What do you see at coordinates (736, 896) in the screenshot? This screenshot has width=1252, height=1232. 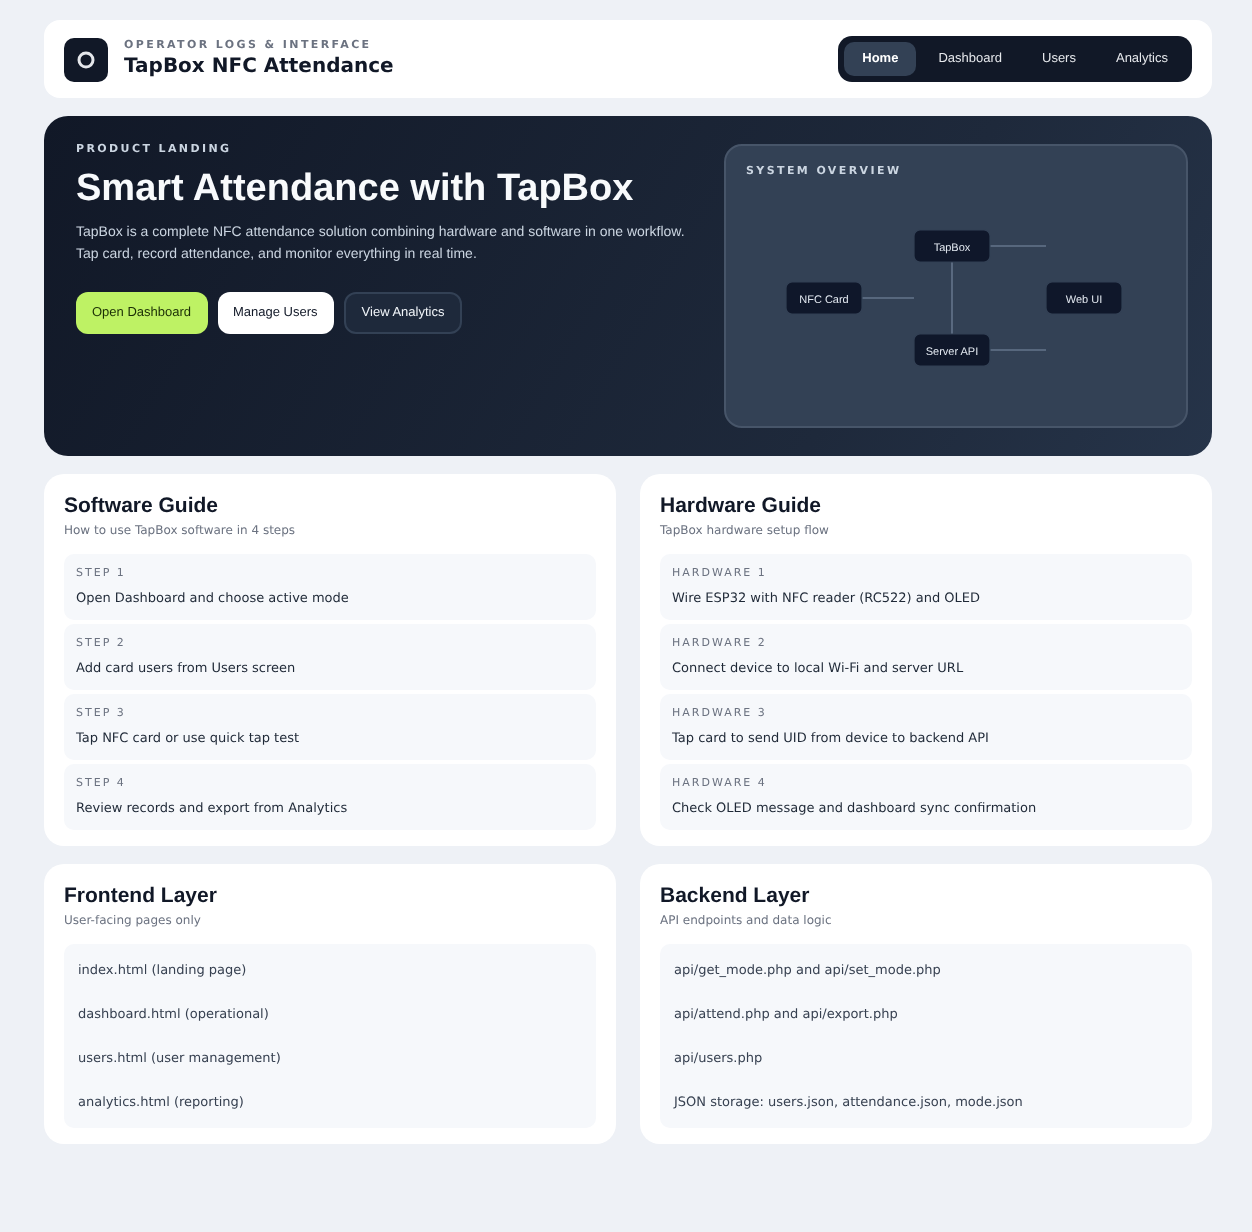 I see `card-title: Backend Layer` at bounding box center [736, 896].